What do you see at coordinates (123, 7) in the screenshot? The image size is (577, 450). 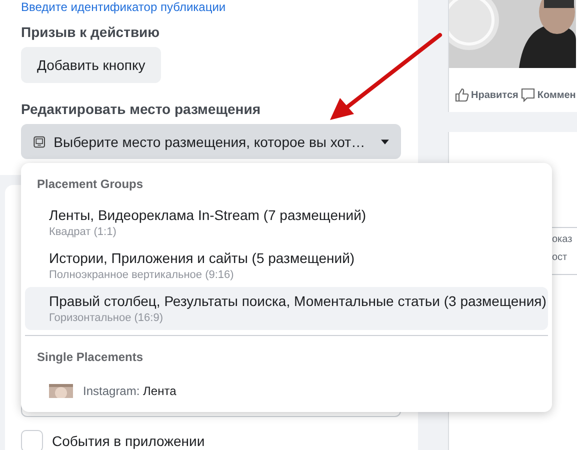 I see `publication-id-link: Введите идентификатор публикации` at bounding box center [123, 7].